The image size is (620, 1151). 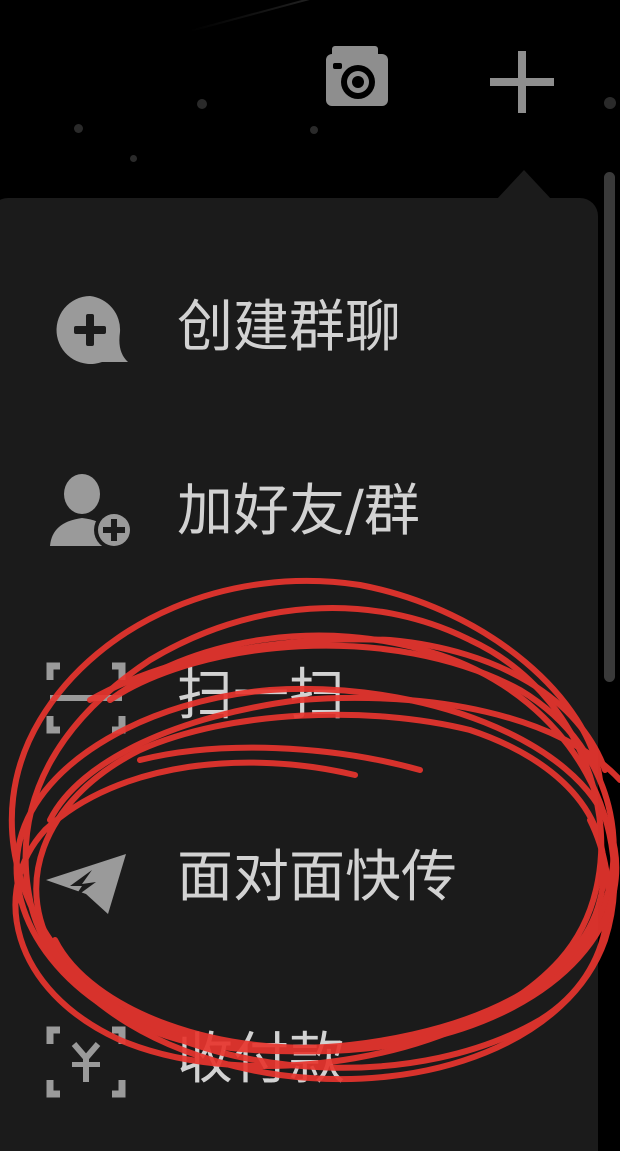 I want to click on menu-item-scan: 扫一扫, so click(x=294, y=696).